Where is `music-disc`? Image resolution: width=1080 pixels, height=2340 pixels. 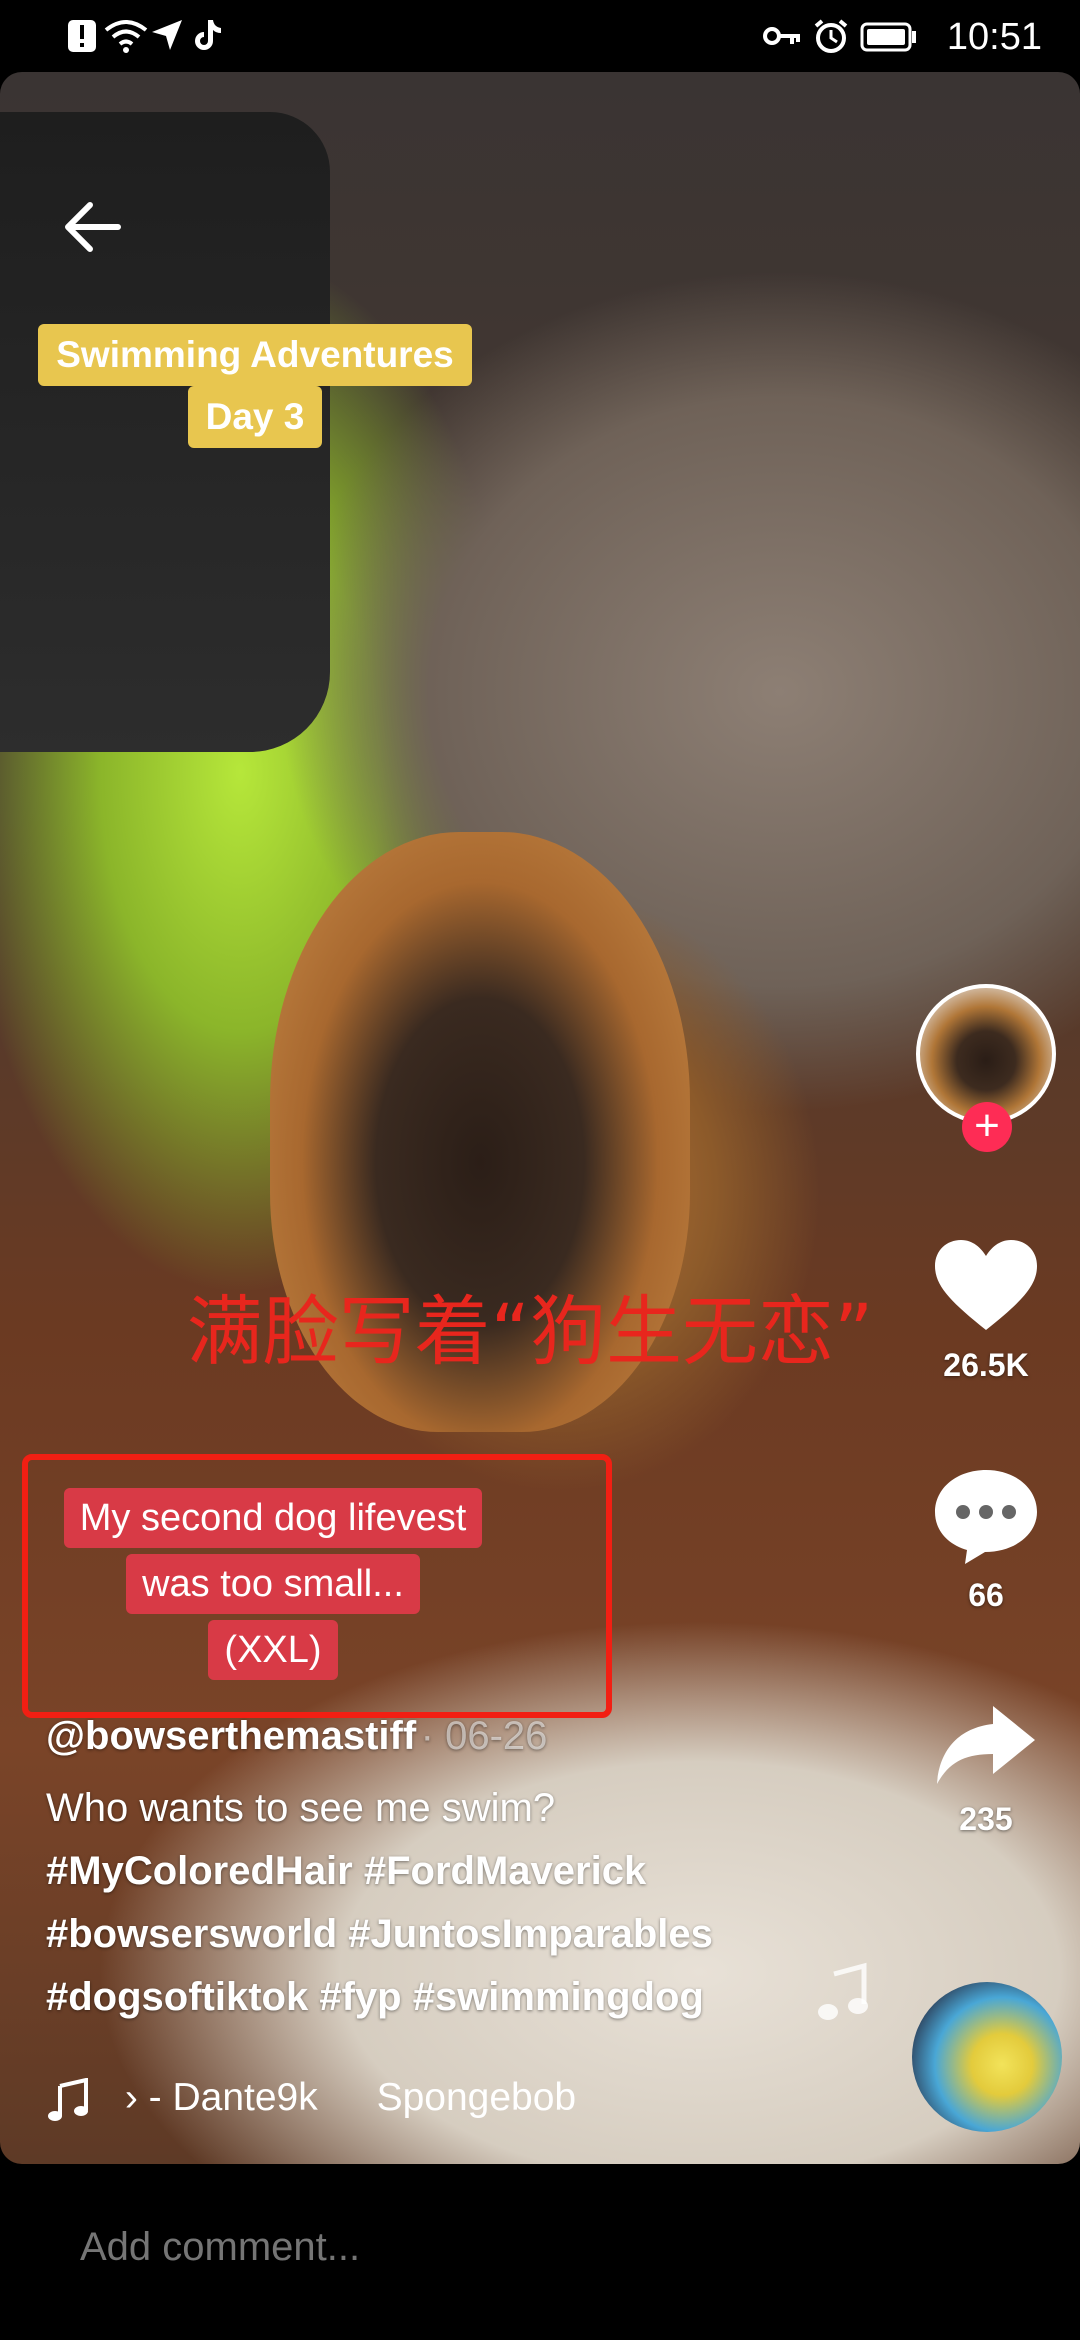 music-disc is located at coordinates (987, 2057).